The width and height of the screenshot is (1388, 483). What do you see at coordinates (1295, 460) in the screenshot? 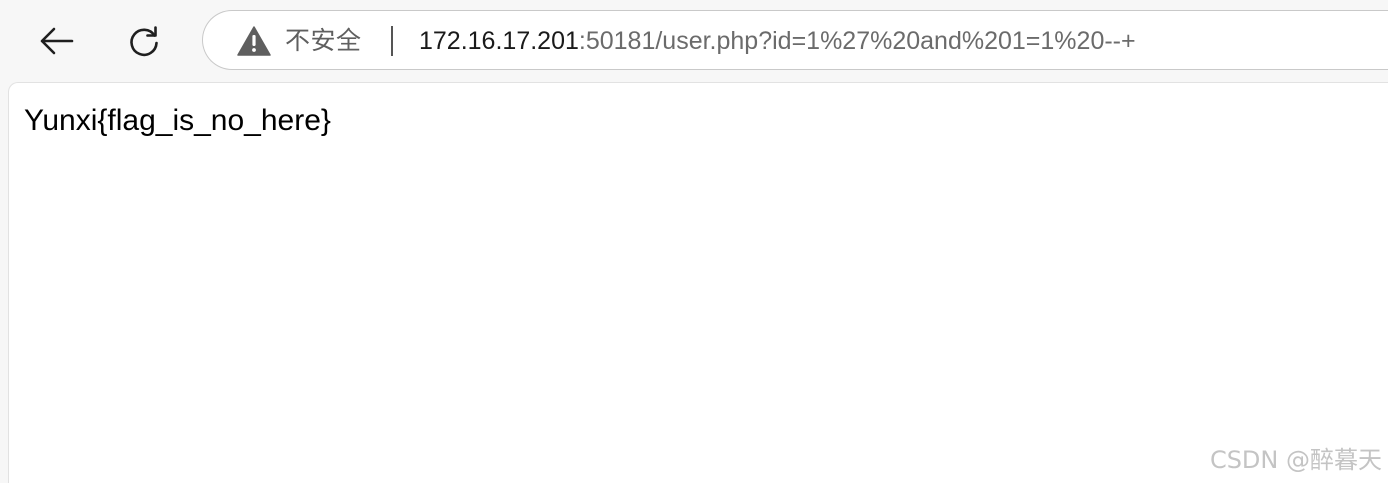
I see `watermark-text: CSDN @醉暮天` at bounding box center [1295, 460].